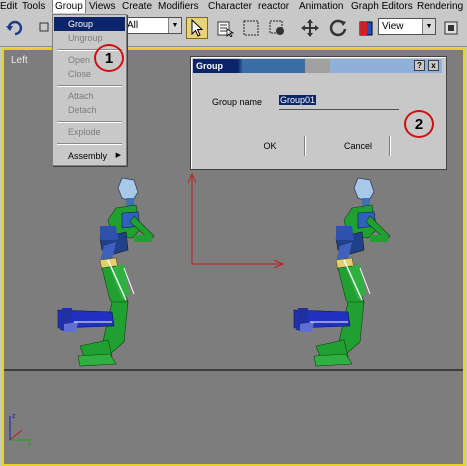 This screenshot has height=466, width=467. Describe the element at coordinates (358, 146) in the screenshot. I see `cancel-button: Cancel` at that location.